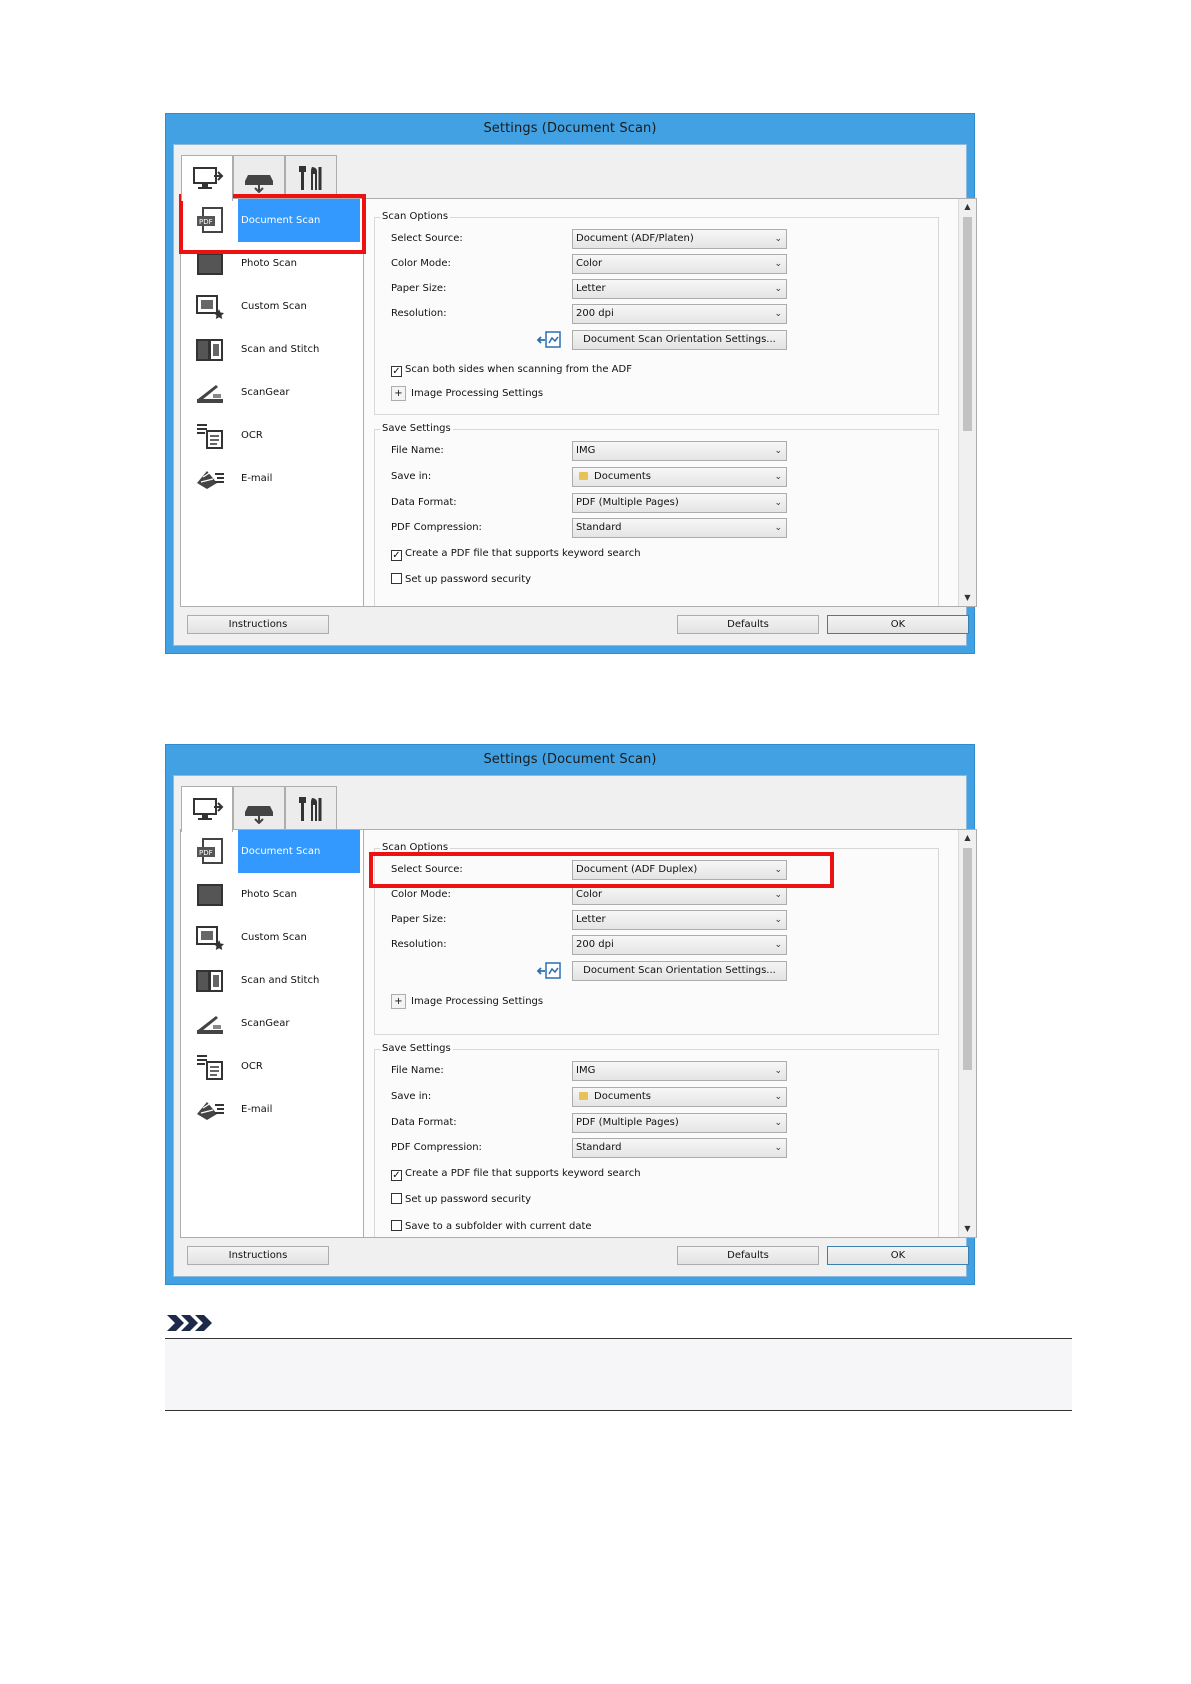  I want to click on folder-icon, so click(583, 1096).